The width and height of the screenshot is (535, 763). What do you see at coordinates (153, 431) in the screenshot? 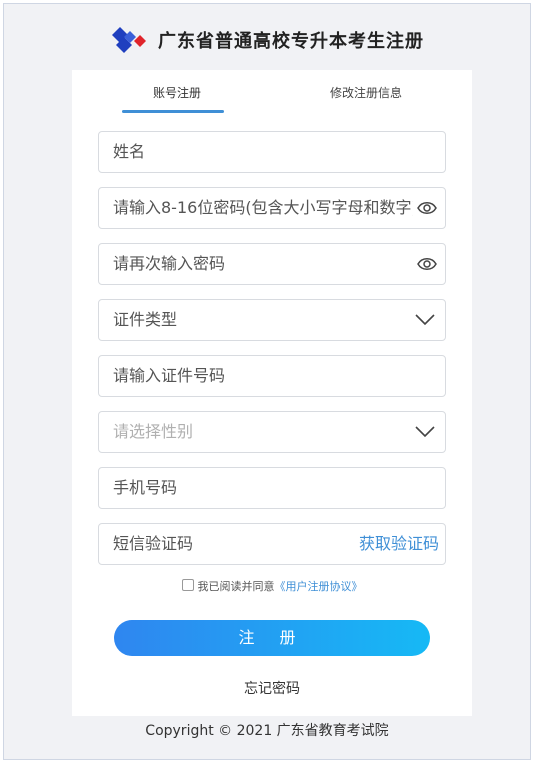
I see `gender-placeholder: 请选择性别` at bounding box center [153, 431].